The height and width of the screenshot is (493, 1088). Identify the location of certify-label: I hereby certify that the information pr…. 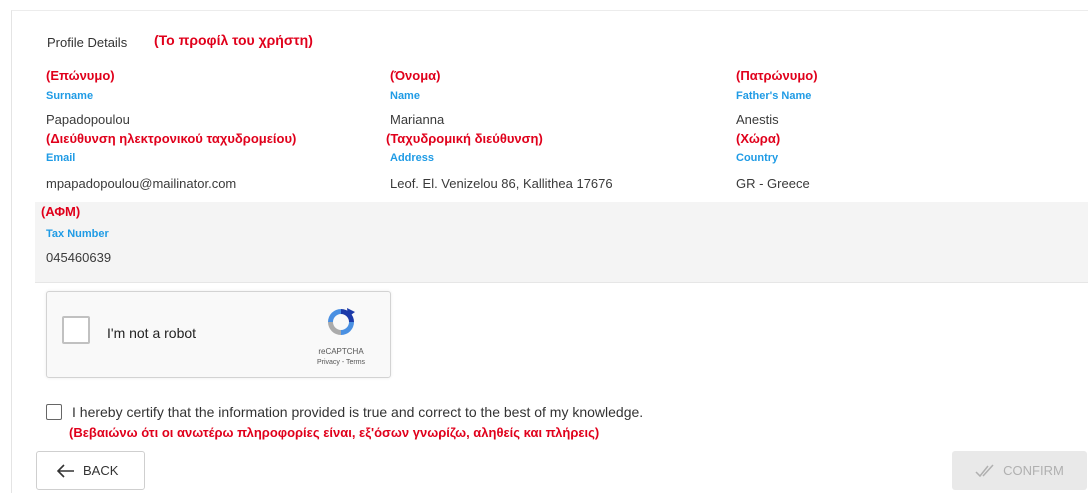
(357, 412).